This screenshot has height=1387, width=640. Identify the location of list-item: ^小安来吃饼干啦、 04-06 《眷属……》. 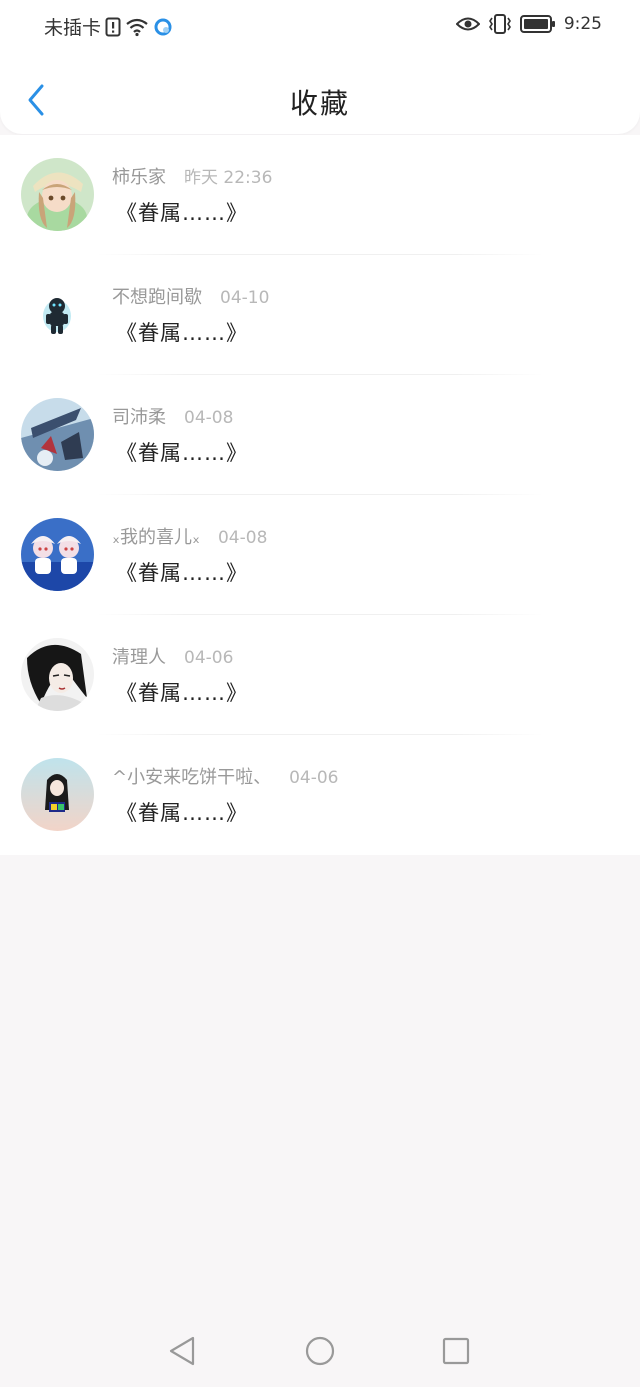
(320, 795).